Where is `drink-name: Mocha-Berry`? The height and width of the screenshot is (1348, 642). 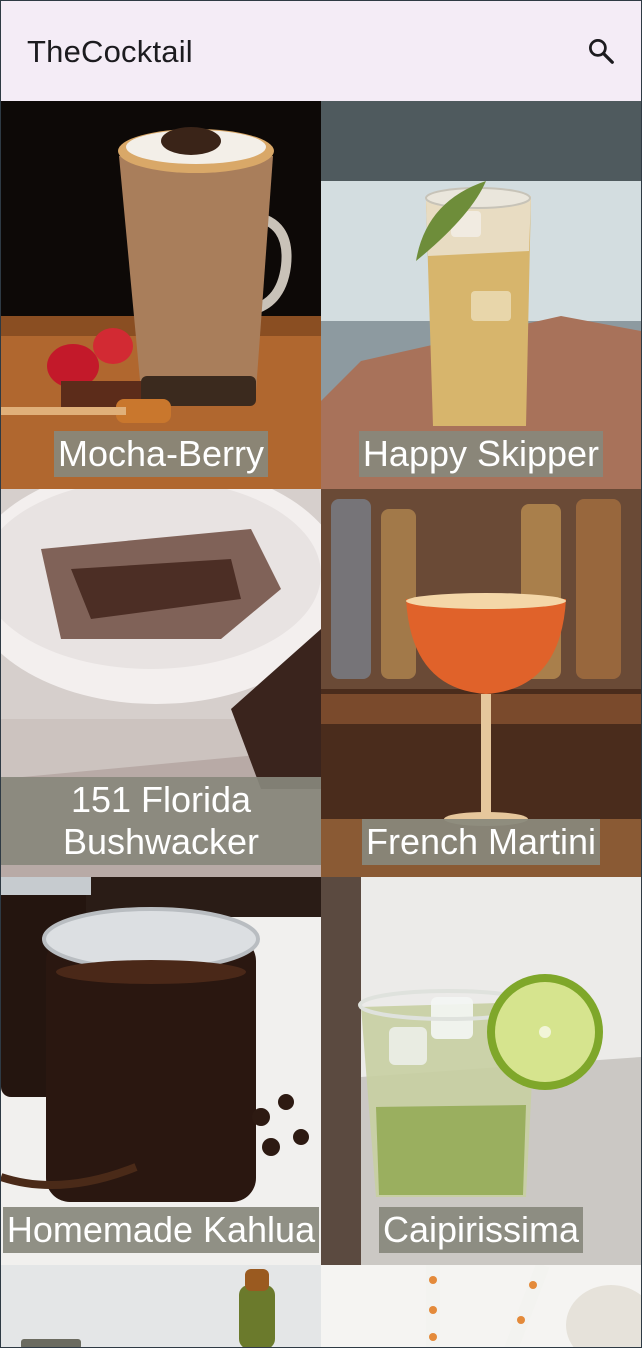 drink-name: Mocha-Berry is located at coordinates (161, 454).